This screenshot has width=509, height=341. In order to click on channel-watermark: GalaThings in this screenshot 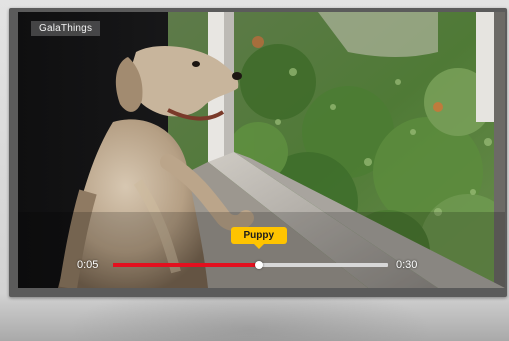, I will do `click(66, 28)`.